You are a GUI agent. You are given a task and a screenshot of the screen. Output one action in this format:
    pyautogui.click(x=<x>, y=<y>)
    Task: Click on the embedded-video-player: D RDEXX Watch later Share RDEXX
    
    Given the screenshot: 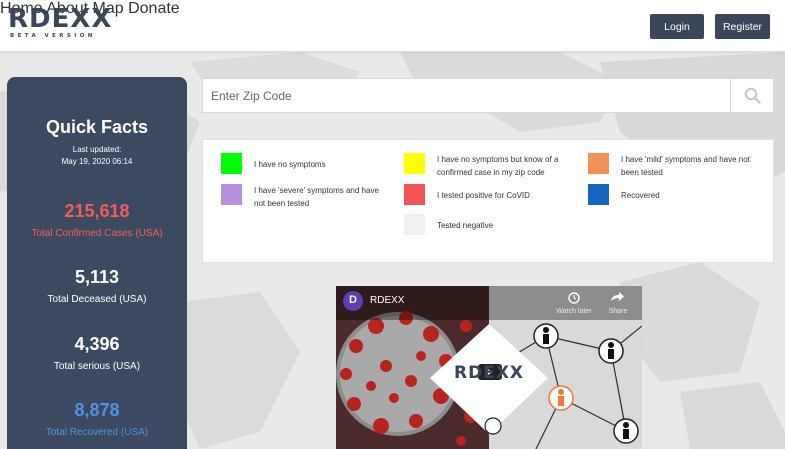 What is the action you would take?
    pyautogui.click(x=489, y=367)
    